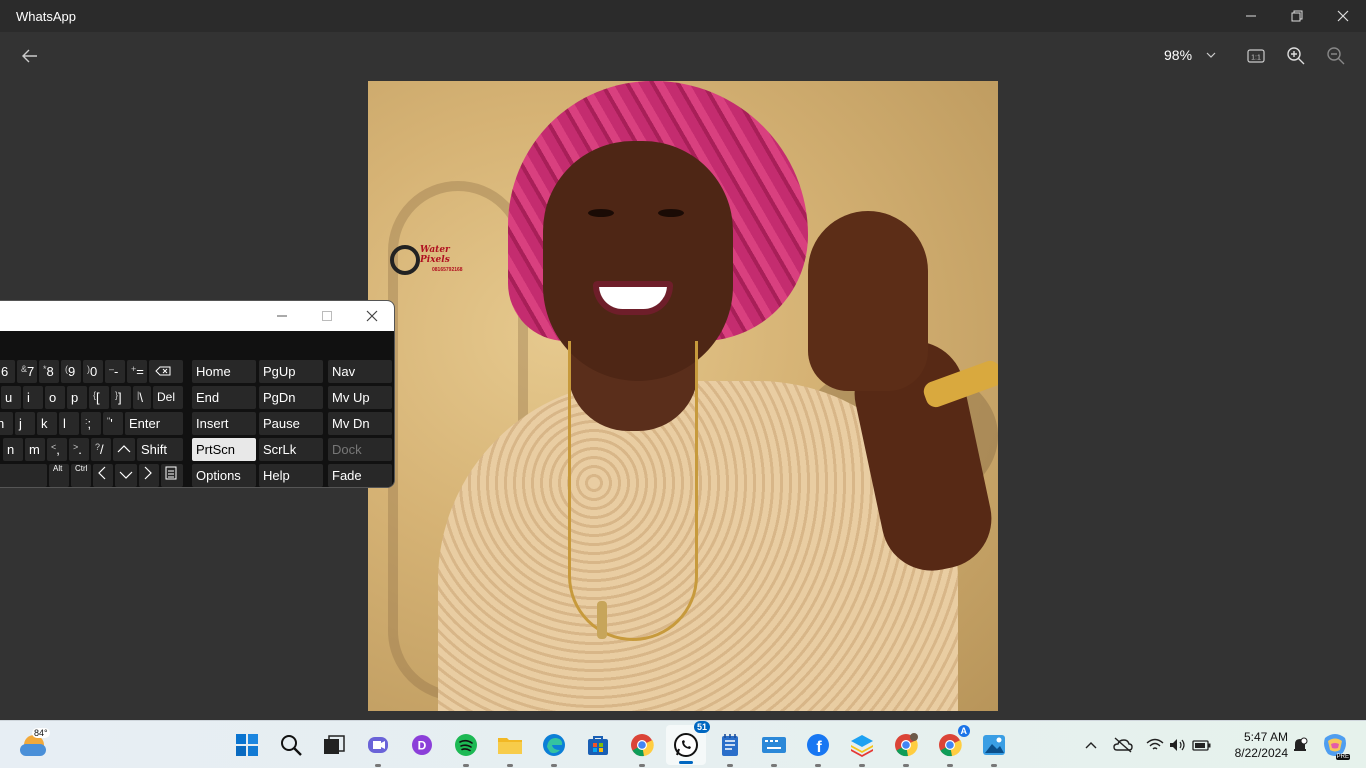 Image resolution: width=1366 pixels, height=768 pixels. What do you see at coordinates (1343, 16) in the screenshot?
I see `close-button` at bounding box center [1343, 16].